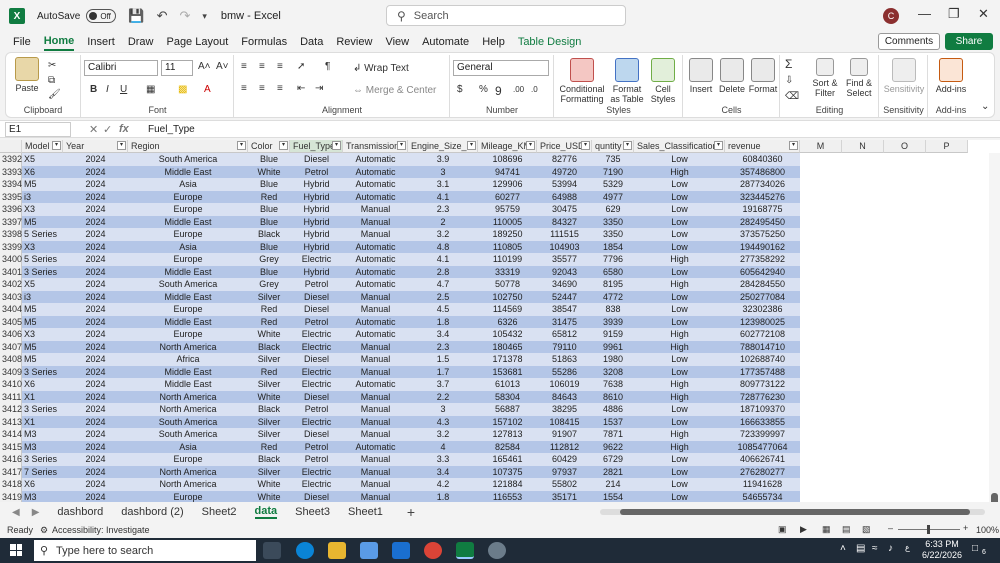 Image resolution: width=1000 pixels, height=563 pixels. I want to click on table-cell: 11941628, so click(762, 484).